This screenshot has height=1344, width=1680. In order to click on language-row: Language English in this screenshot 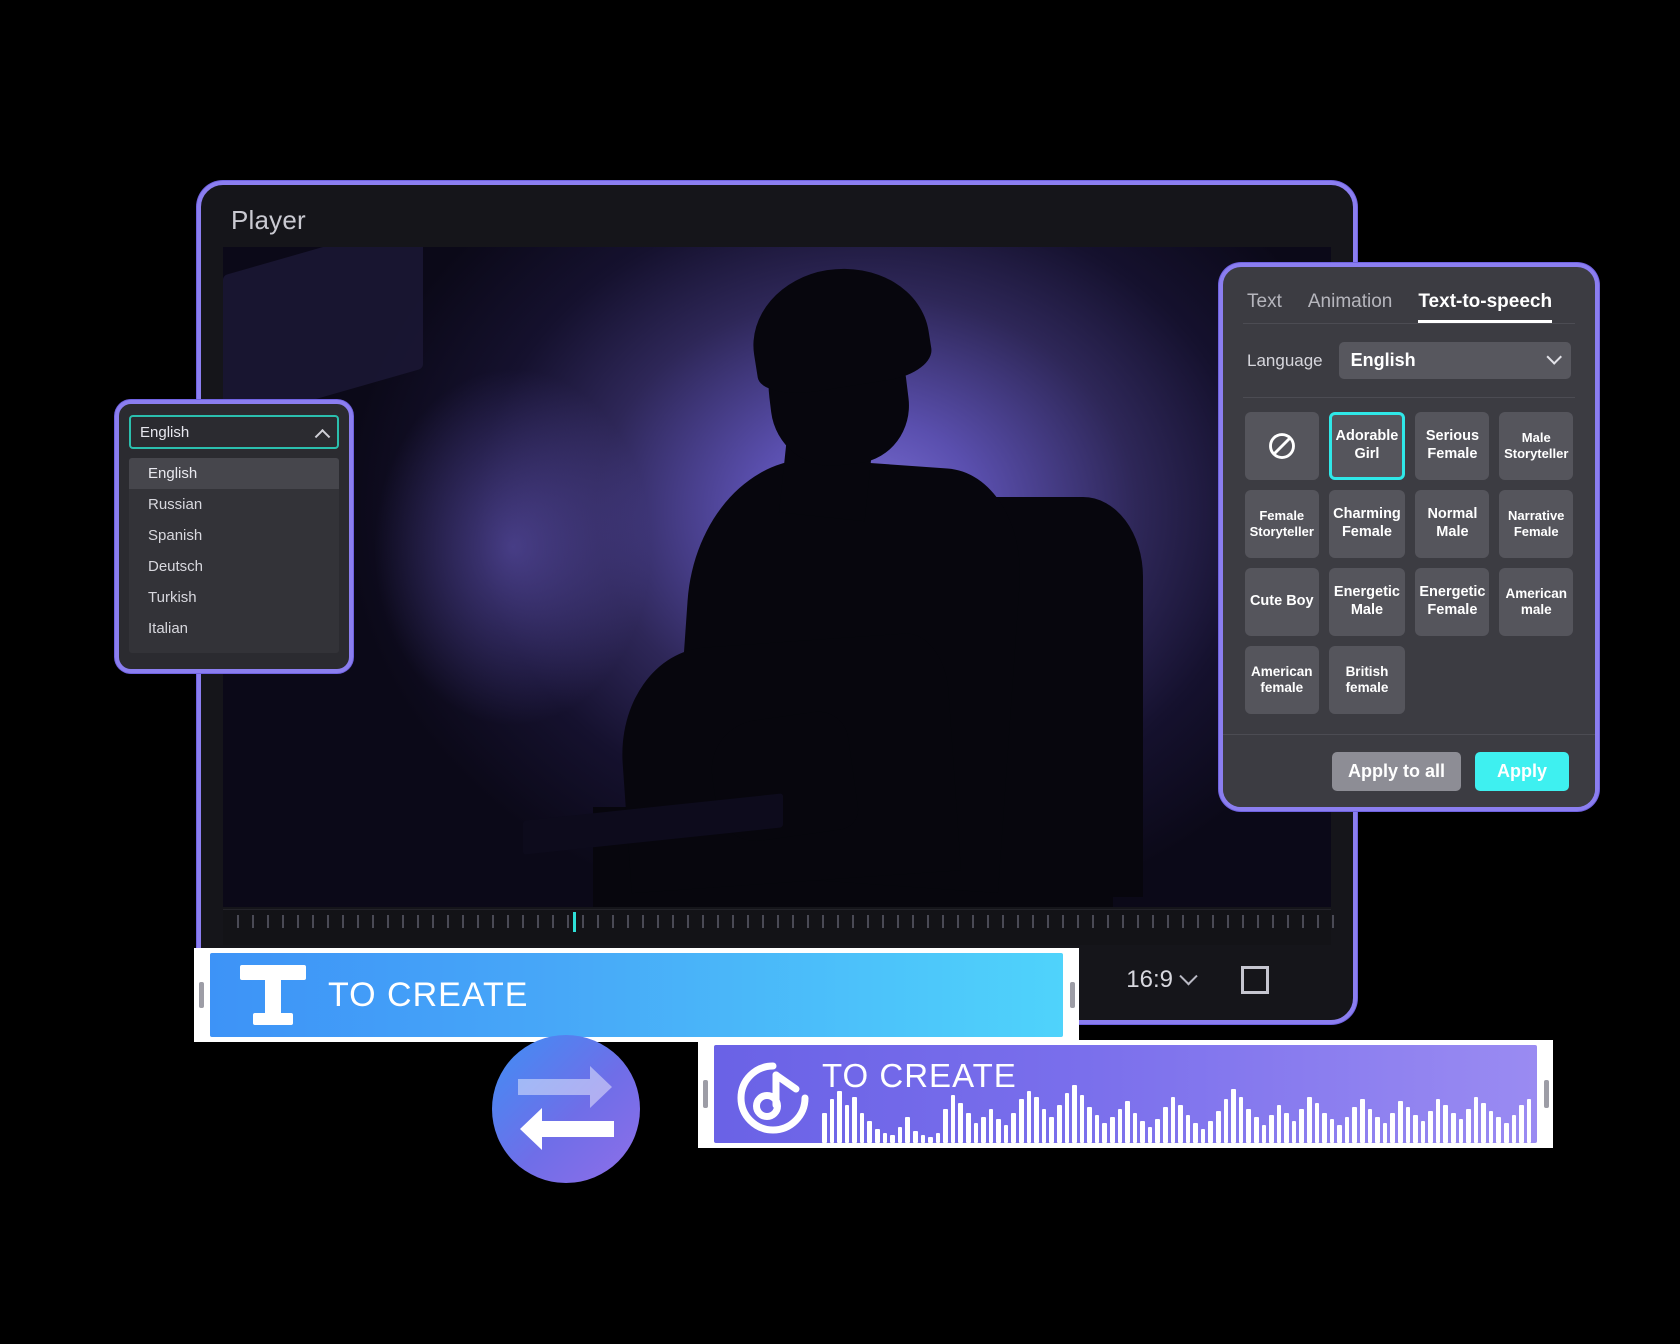, I will do `click(1409, 351)`.